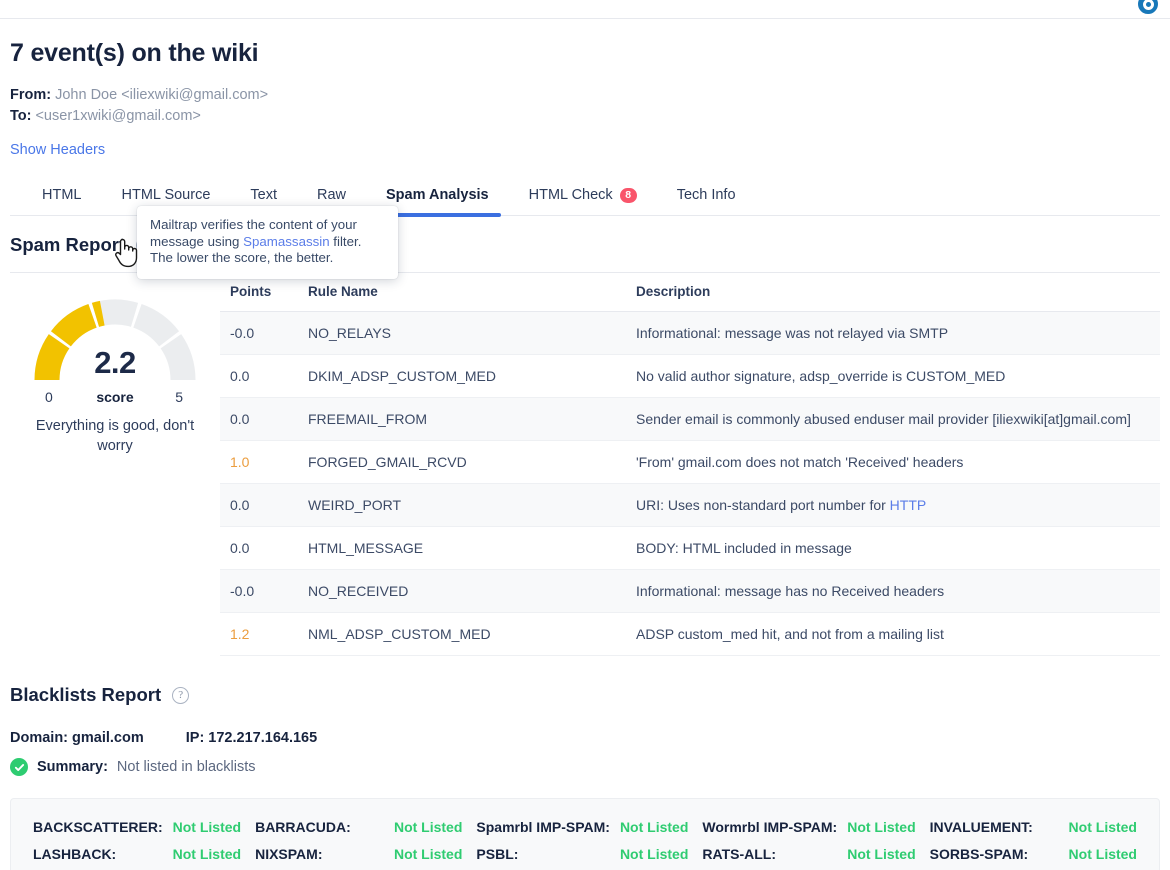 Image resolution: width=1170 pixels, height=870 pixels. What do you see at coordinates (462, 634) in the screenshot?
I see `cell-rule-name: NML_ADSP_CUSTOM_MED` at bounding box center [462, 634].